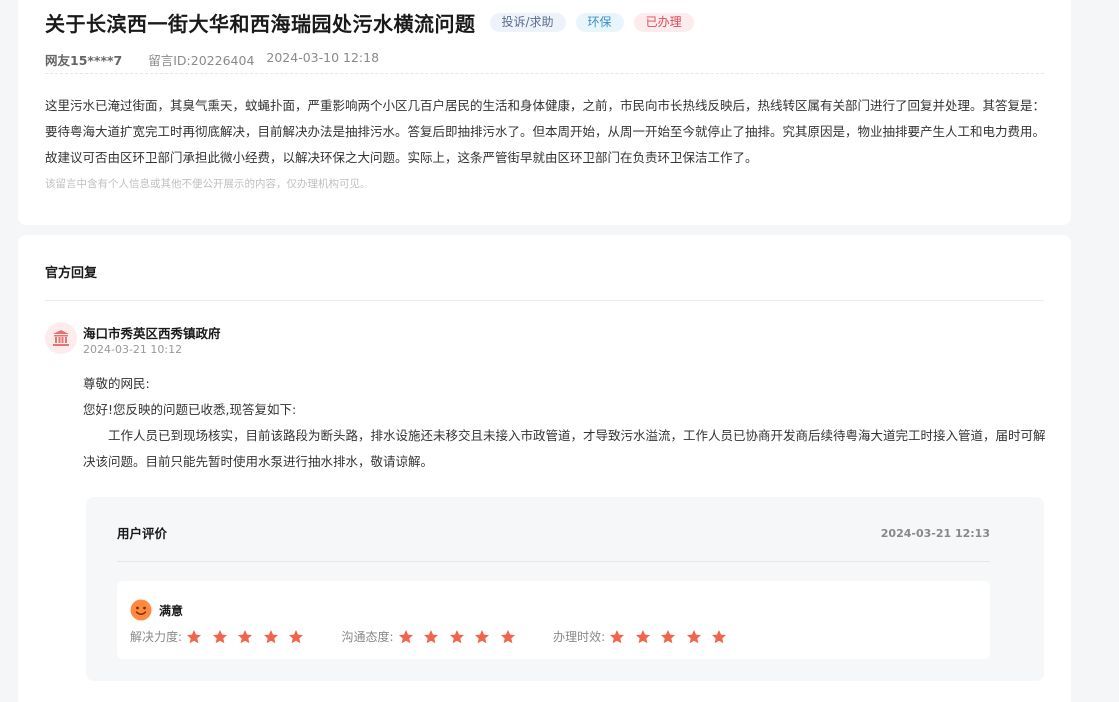  Describe the element at coordinates (84, 60) in the screenshot. I see `post-user: 网友15****7` at that location.